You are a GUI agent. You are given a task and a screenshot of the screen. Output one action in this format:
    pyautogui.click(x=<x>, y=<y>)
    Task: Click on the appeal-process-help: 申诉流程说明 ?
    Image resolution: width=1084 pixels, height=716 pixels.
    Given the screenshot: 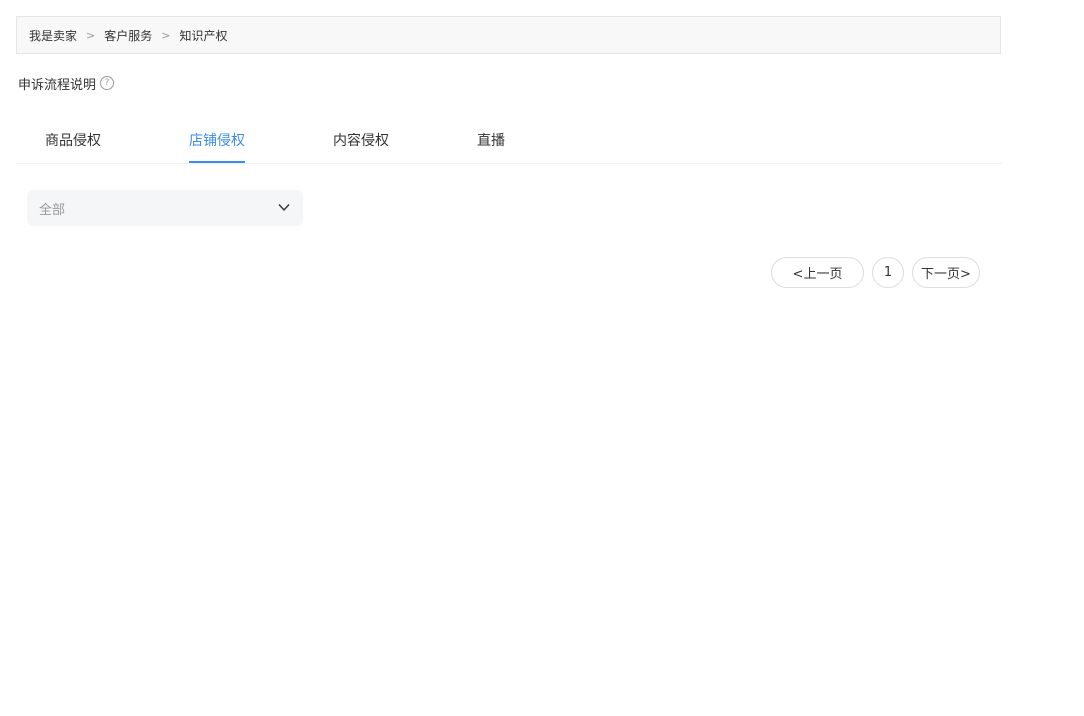 What is the action you would take?
    pyautogui.click(x=66, y=83)
    